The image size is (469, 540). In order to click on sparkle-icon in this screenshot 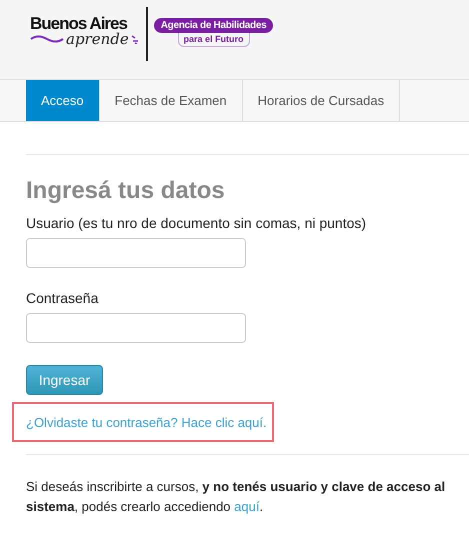, I will do `click(134, 39)`.